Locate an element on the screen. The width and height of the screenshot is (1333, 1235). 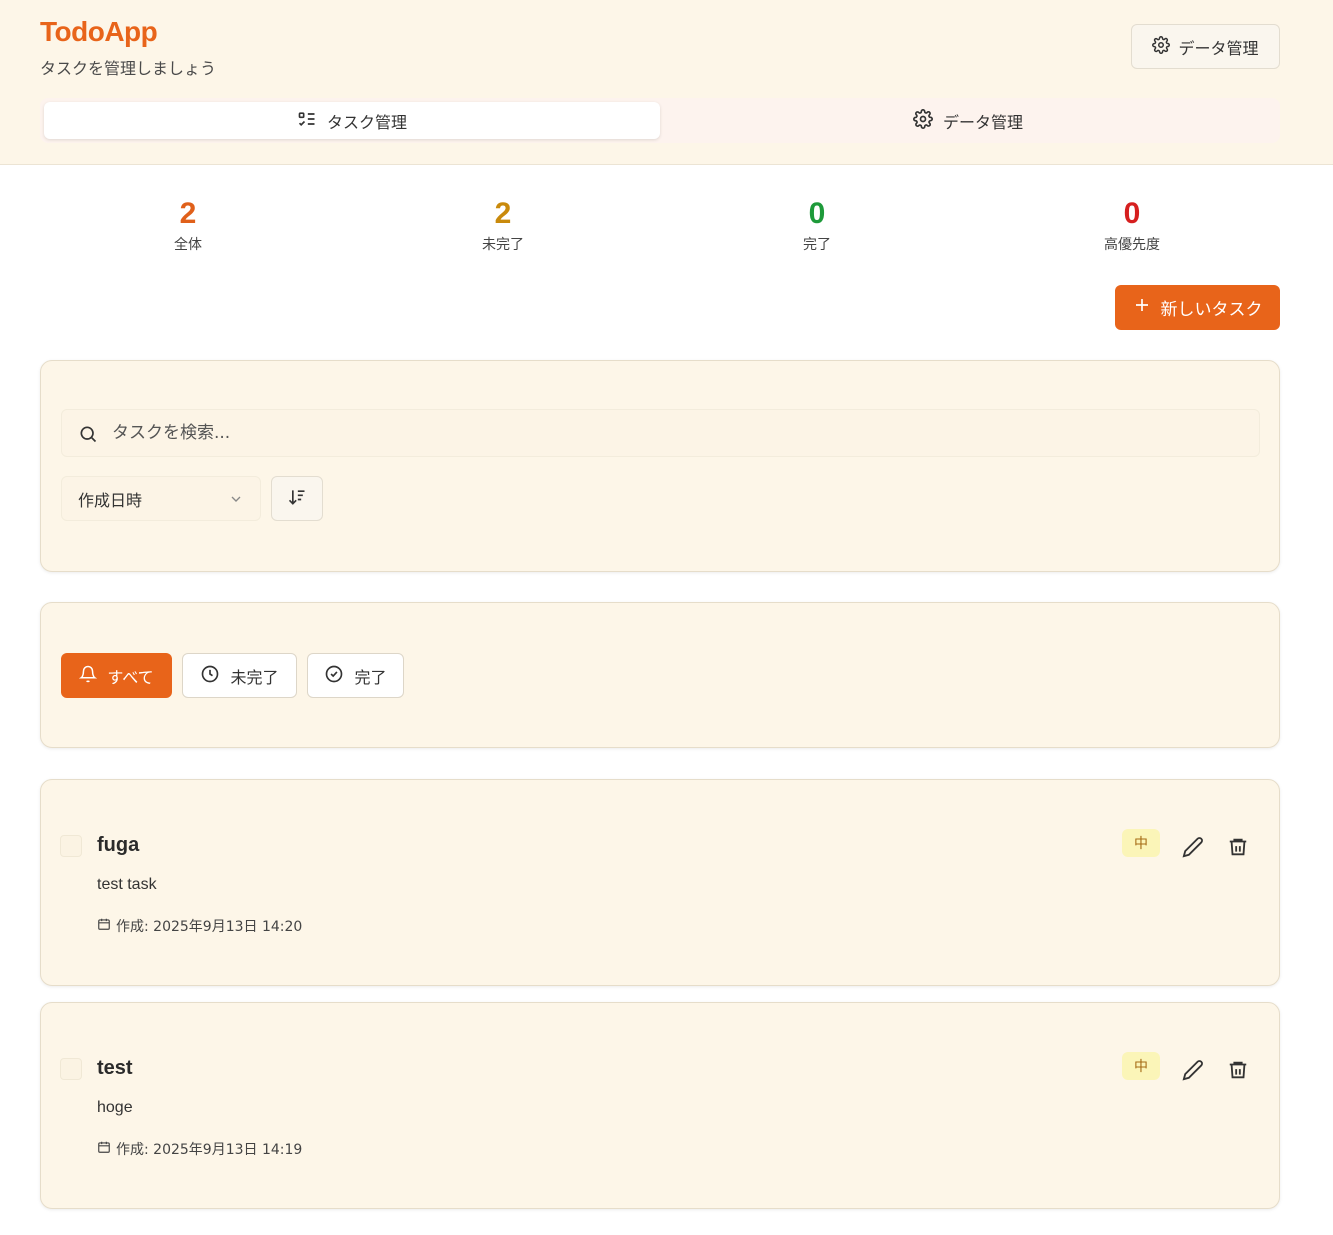
filter-incomplete-button: 未完了 is located at coordinates (239, 675).